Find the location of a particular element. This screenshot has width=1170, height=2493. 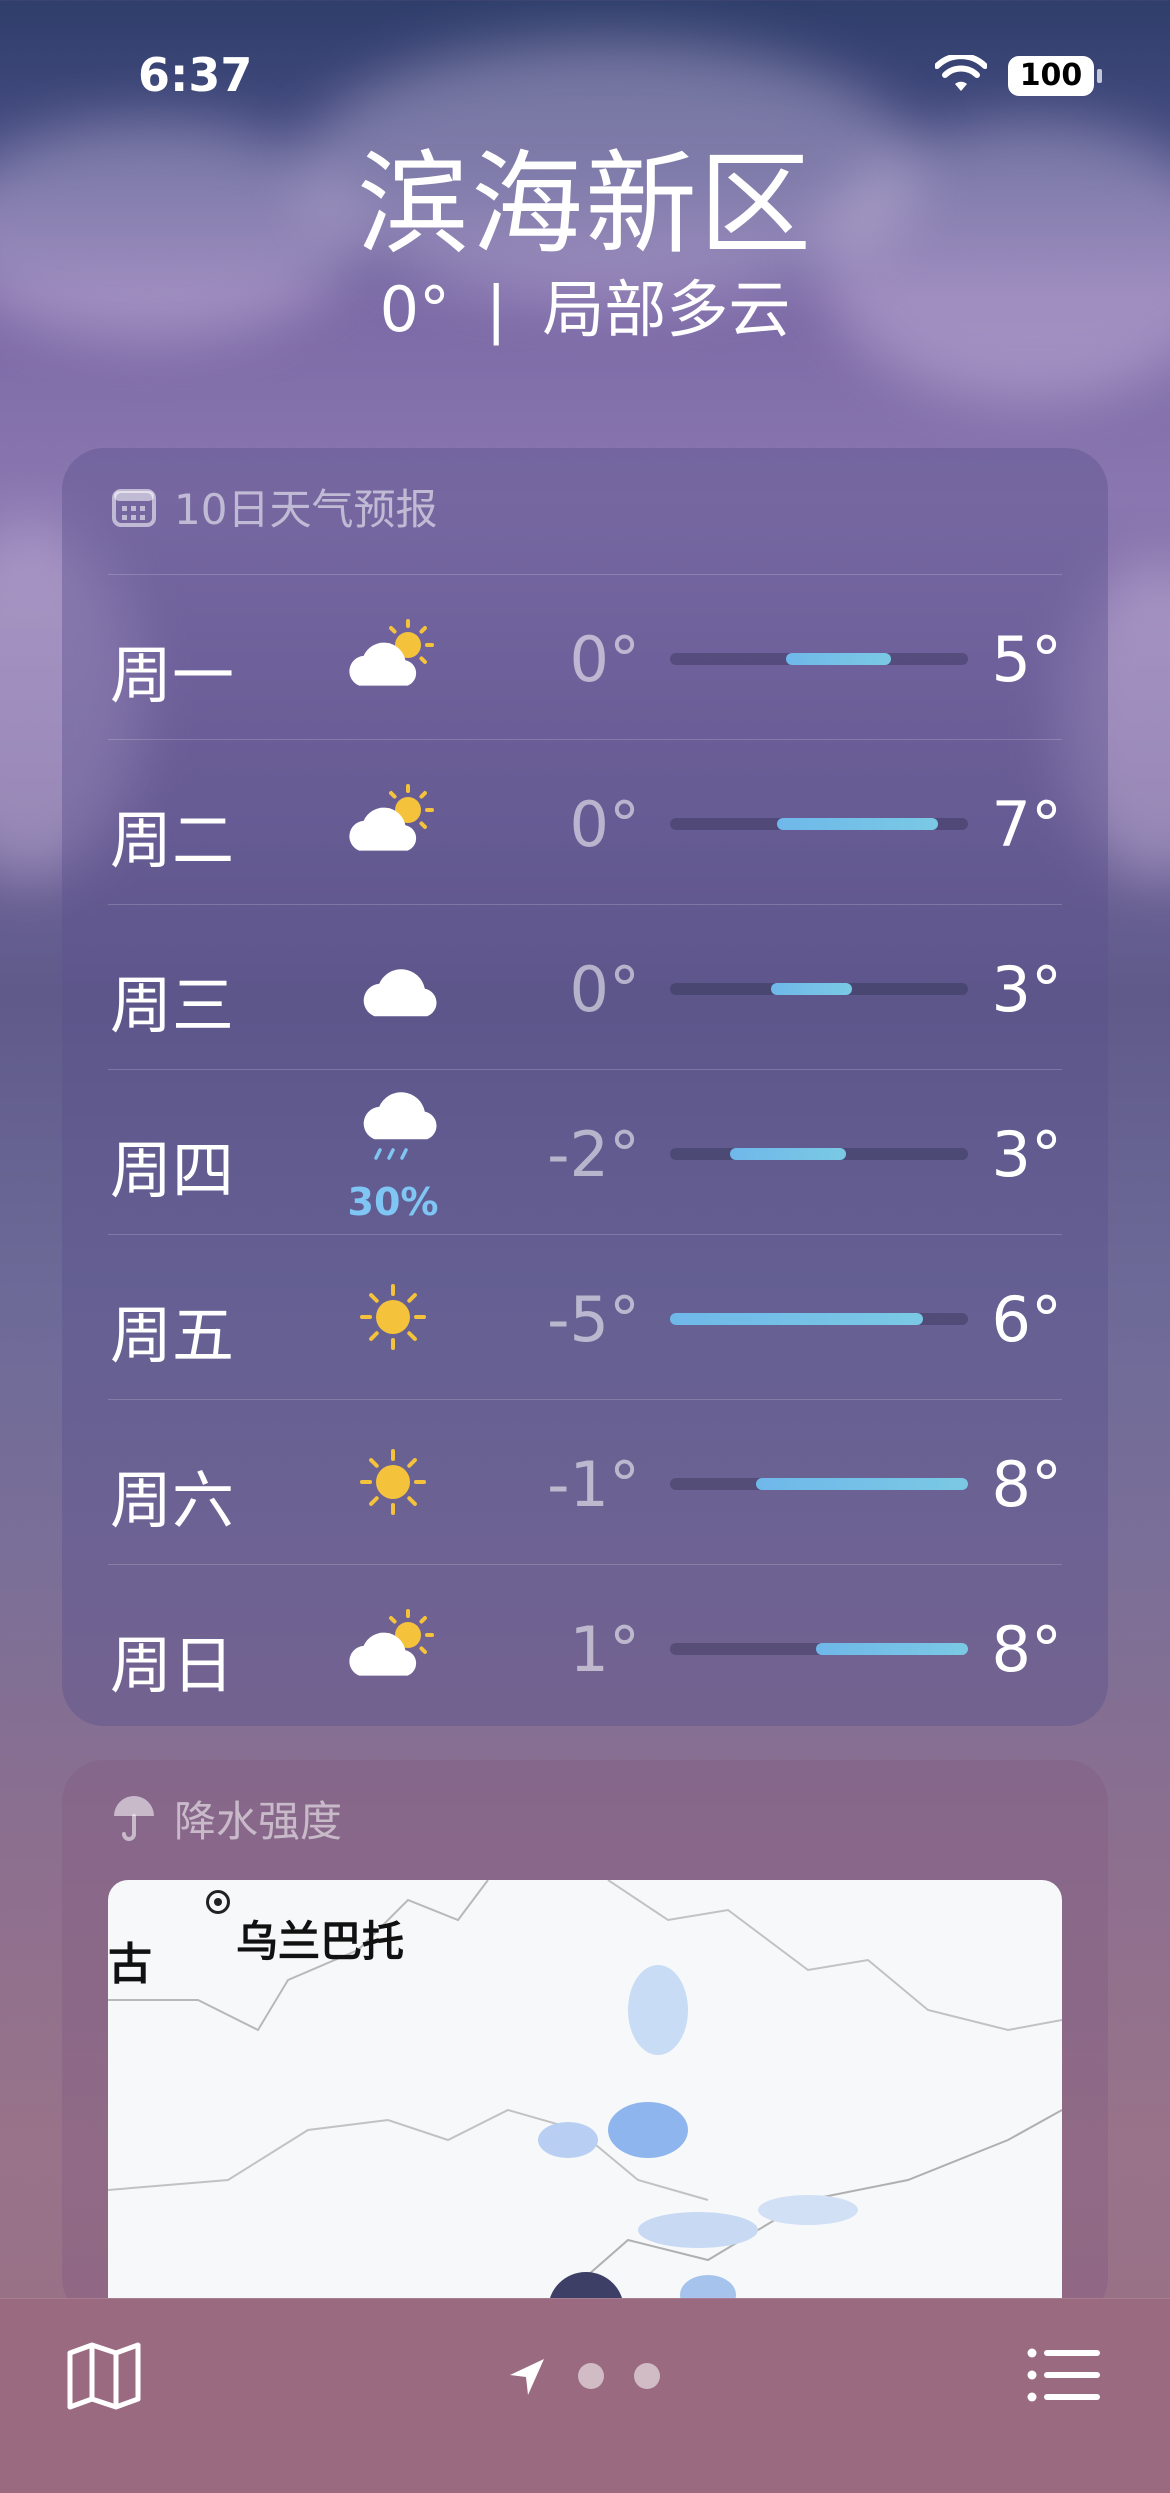

location-arrow-icon is located at coordinates (528, 2377).